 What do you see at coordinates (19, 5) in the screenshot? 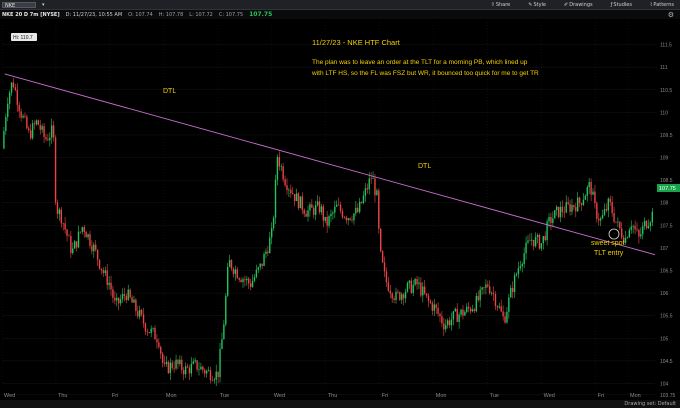
I see `symbol-input: NKE` at bounding box center [19, 5].